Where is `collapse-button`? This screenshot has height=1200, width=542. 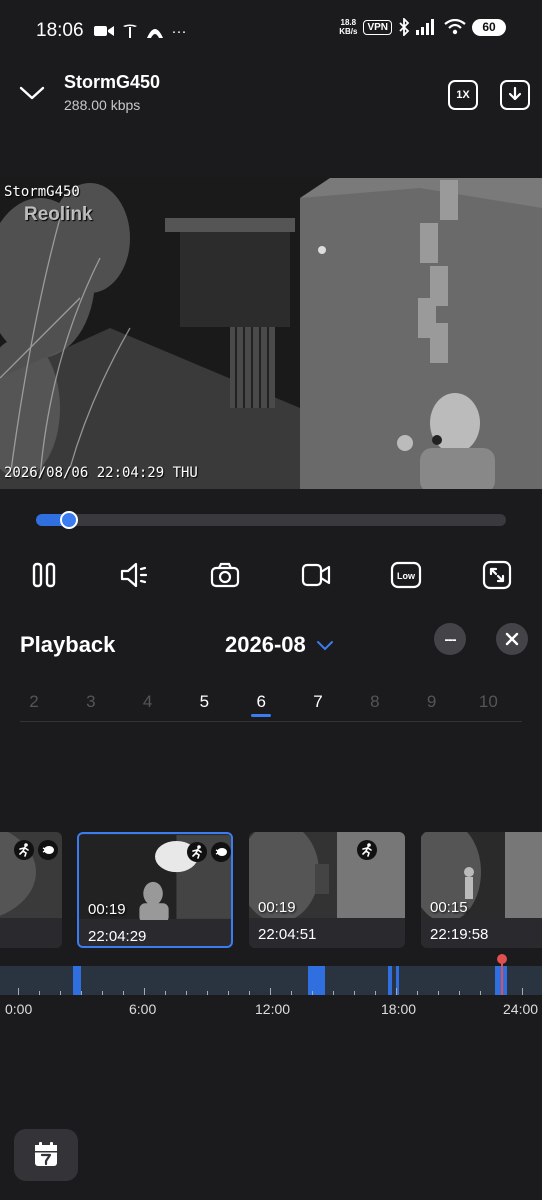 collapse-button is located at coordinates (32, 92).